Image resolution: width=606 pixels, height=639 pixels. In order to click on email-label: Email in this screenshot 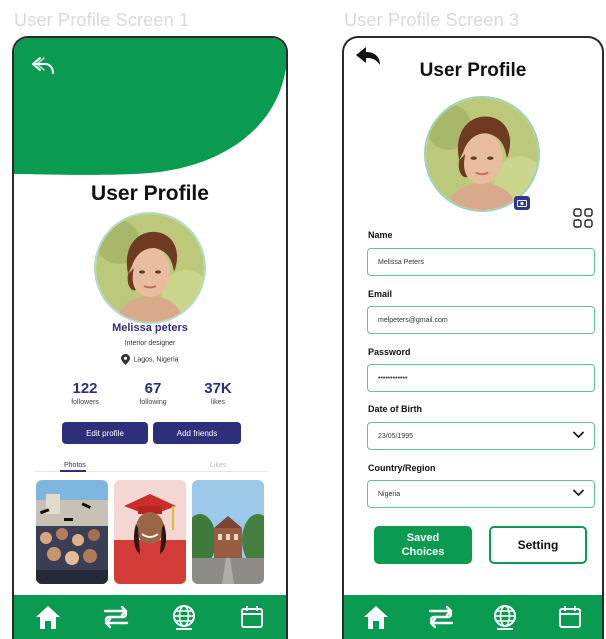, I will do `click(380, 294)`.